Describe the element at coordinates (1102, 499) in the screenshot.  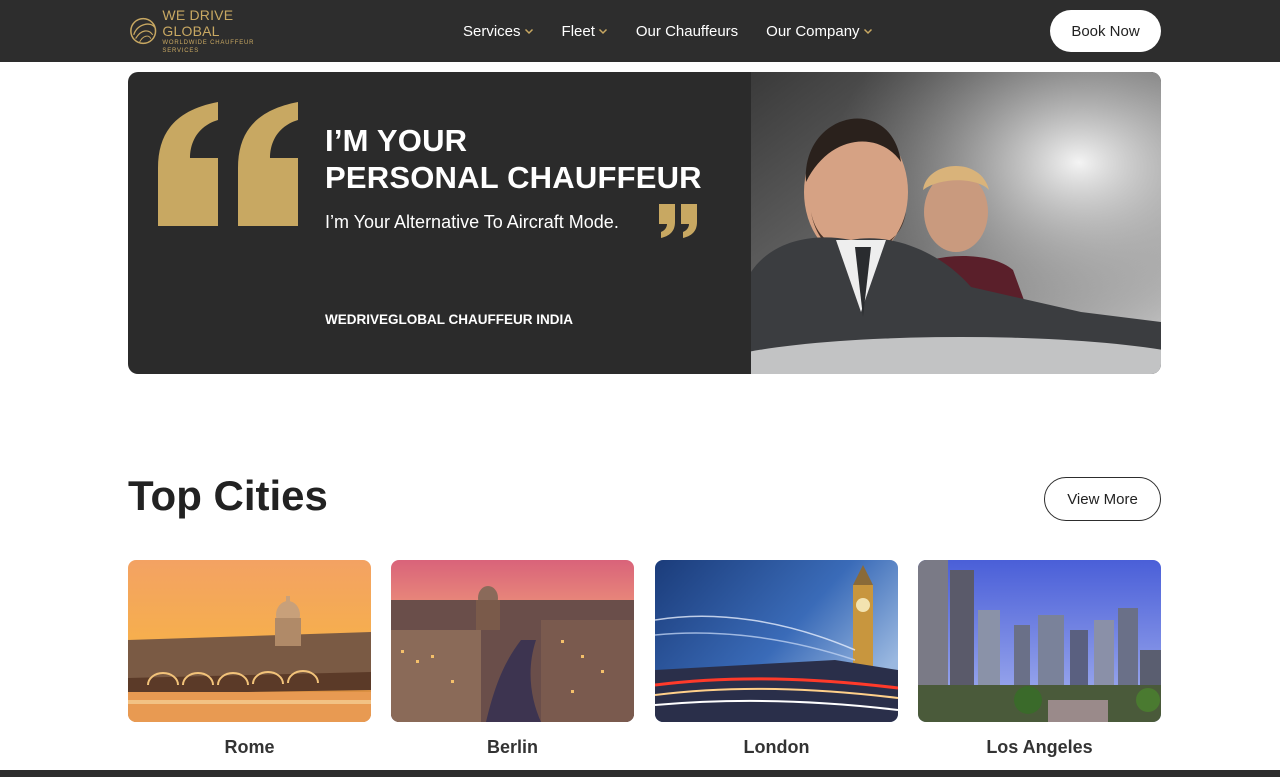
I see `view-more-button: View More` at that location.